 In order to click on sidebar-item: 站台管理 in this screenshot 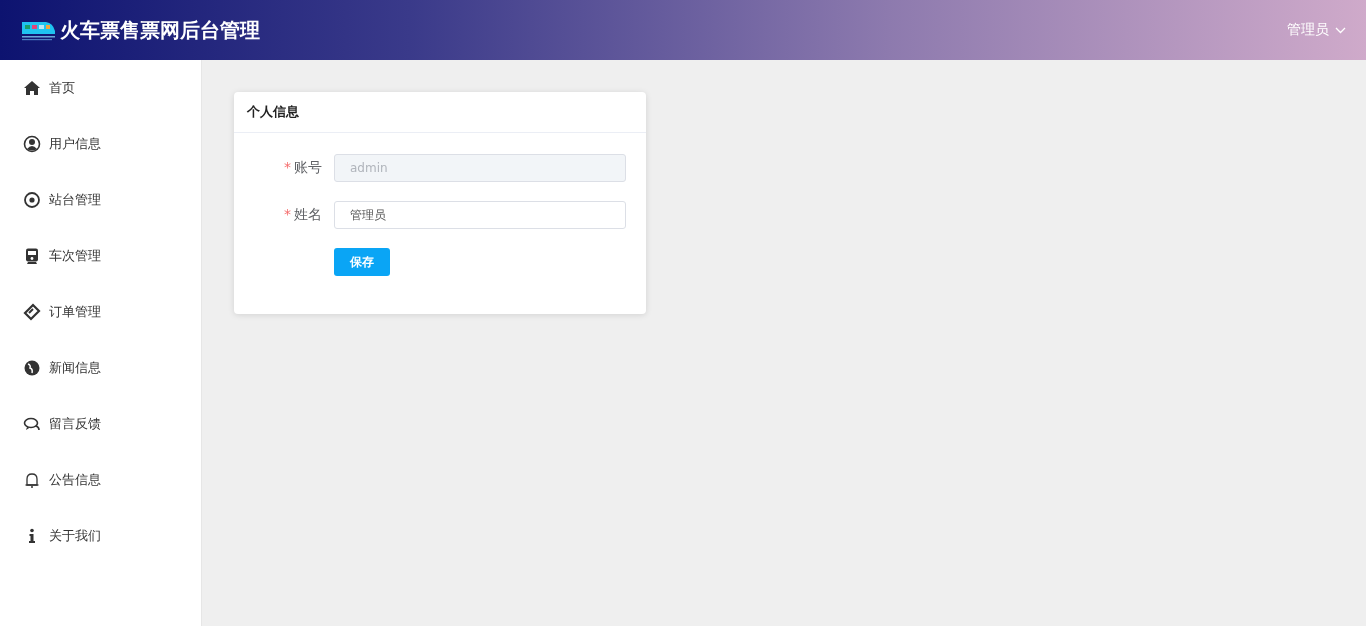, I will do `click(100, 200)`.